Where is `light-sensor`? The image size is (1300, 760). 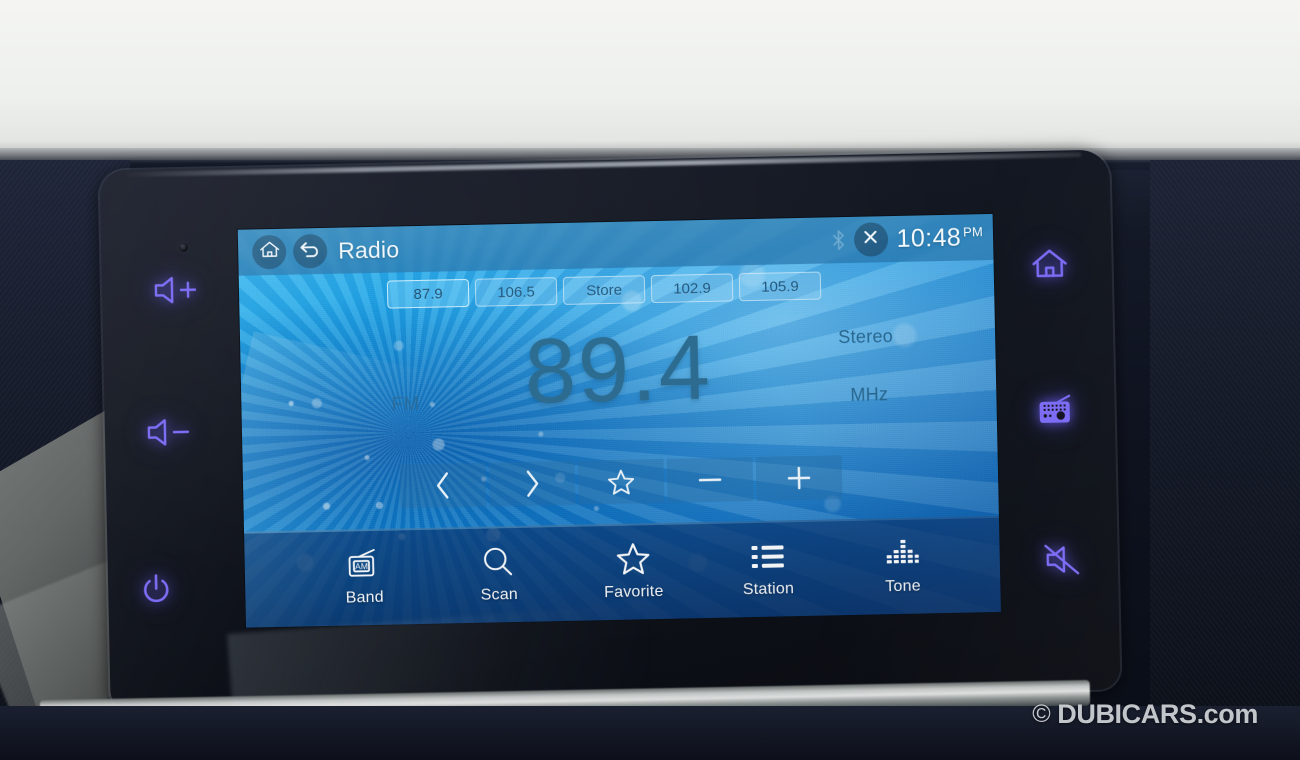
light-sensor is located at coordinates (183, 247).